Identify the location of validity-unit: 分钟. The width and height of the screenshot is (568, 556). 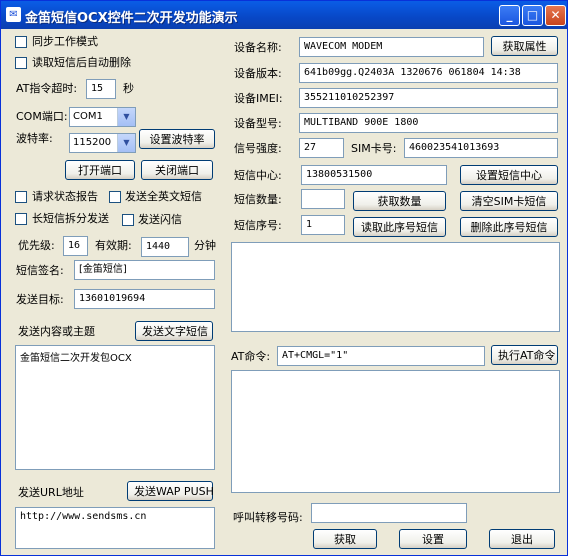
(205, 245).